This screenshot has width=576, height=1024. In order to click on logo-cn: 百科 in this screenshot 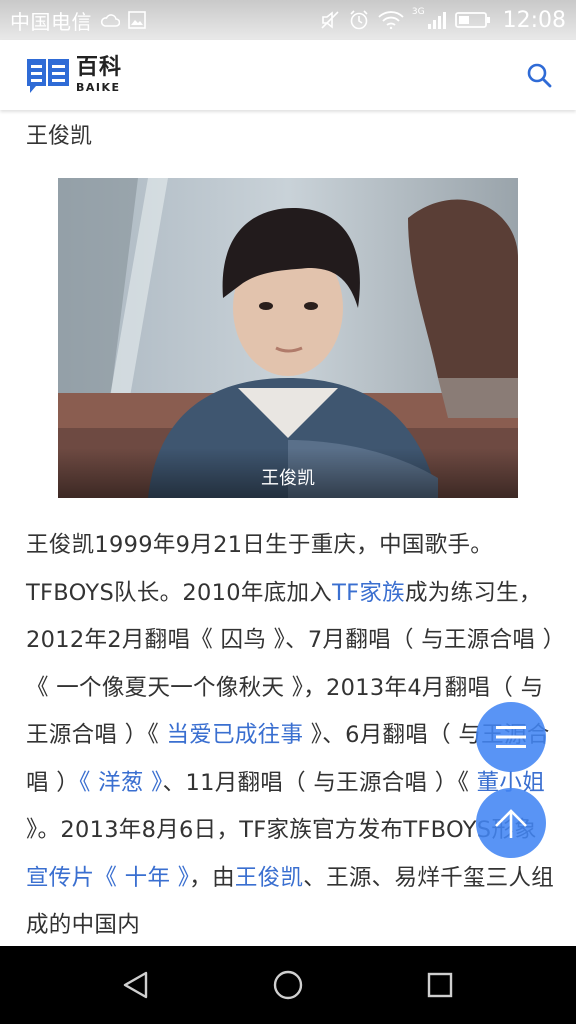, I will do `click(99, 67)`.